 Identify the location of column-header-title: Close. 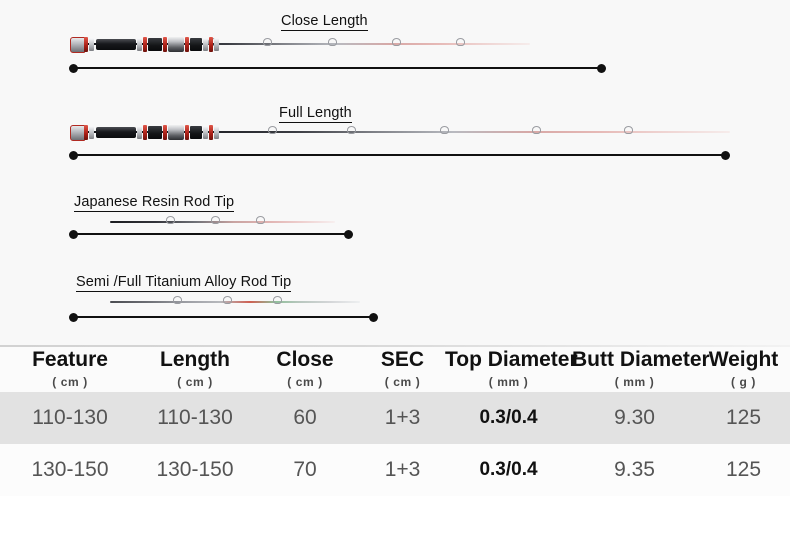
(305, 359).